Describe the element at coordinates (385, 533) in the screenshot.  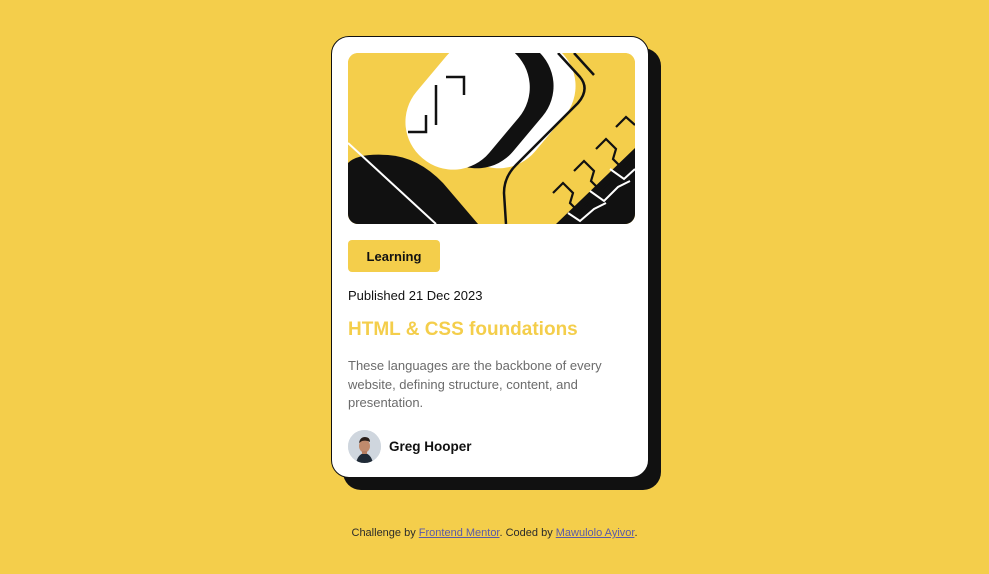
I see `footer-prefix: Challenge by` at that location.